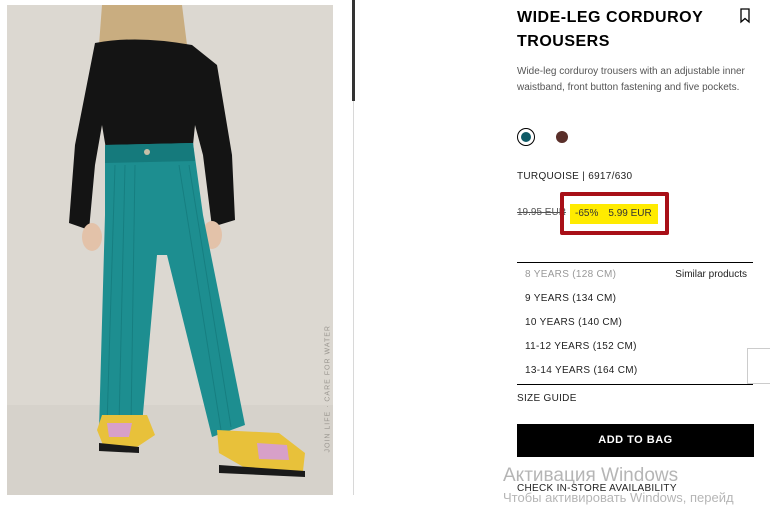  Describe the element at coordinates (614, 213) in the screenshot. I see `price-annotation-box` at that location.